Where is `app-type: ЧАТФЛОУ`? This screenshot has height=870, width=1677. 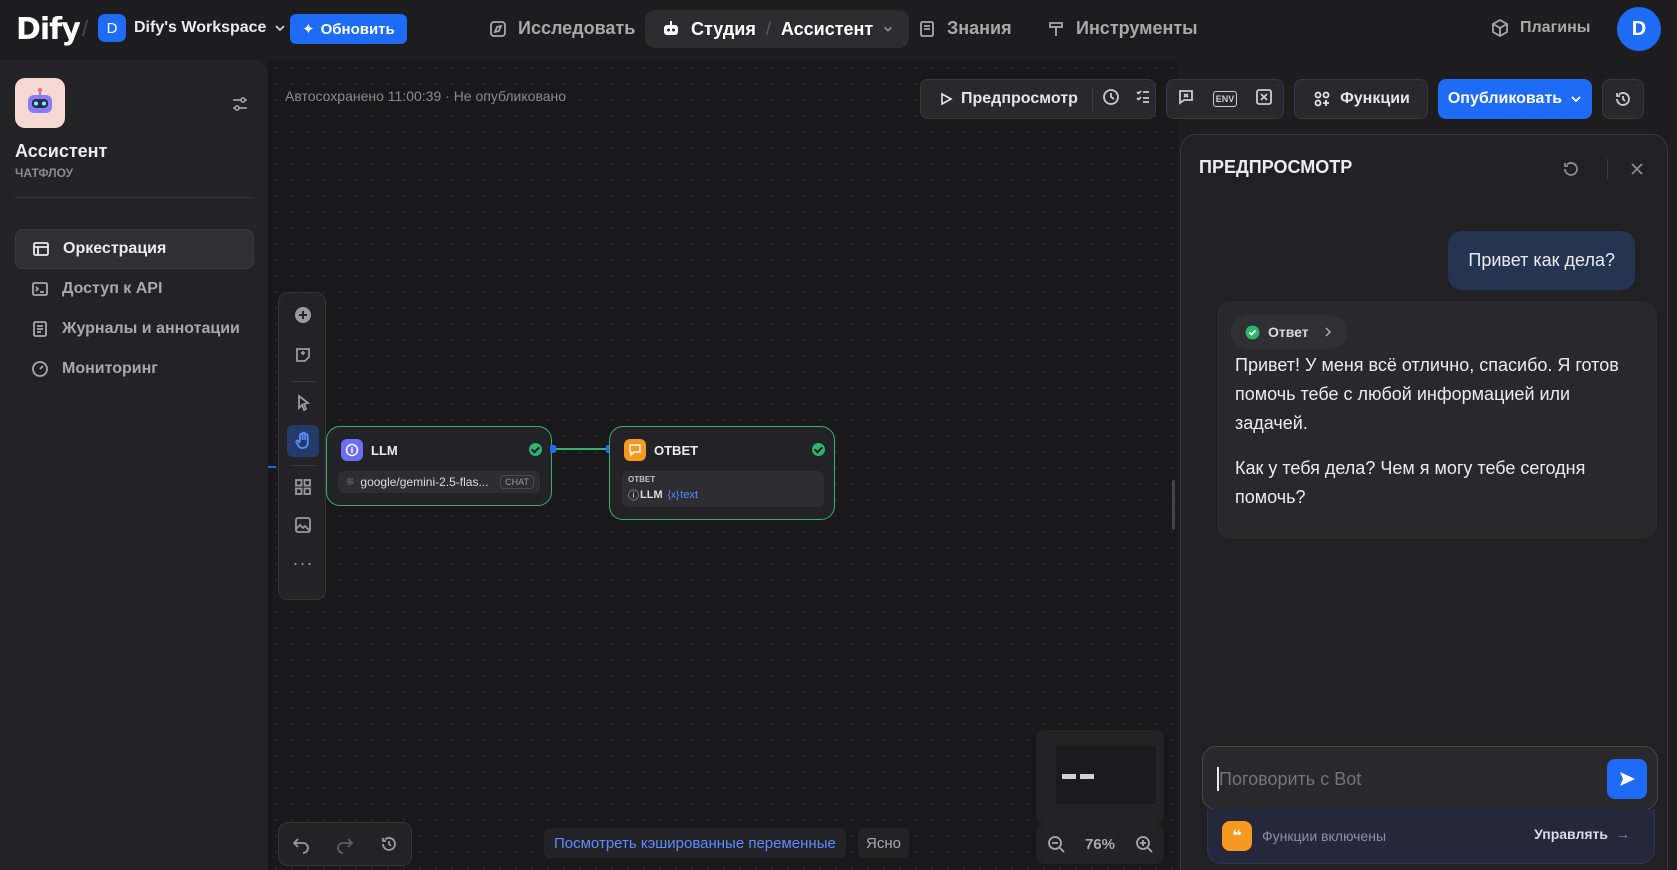
app-type: ЧАТФЛОУ is located at coordinates (44, 173).